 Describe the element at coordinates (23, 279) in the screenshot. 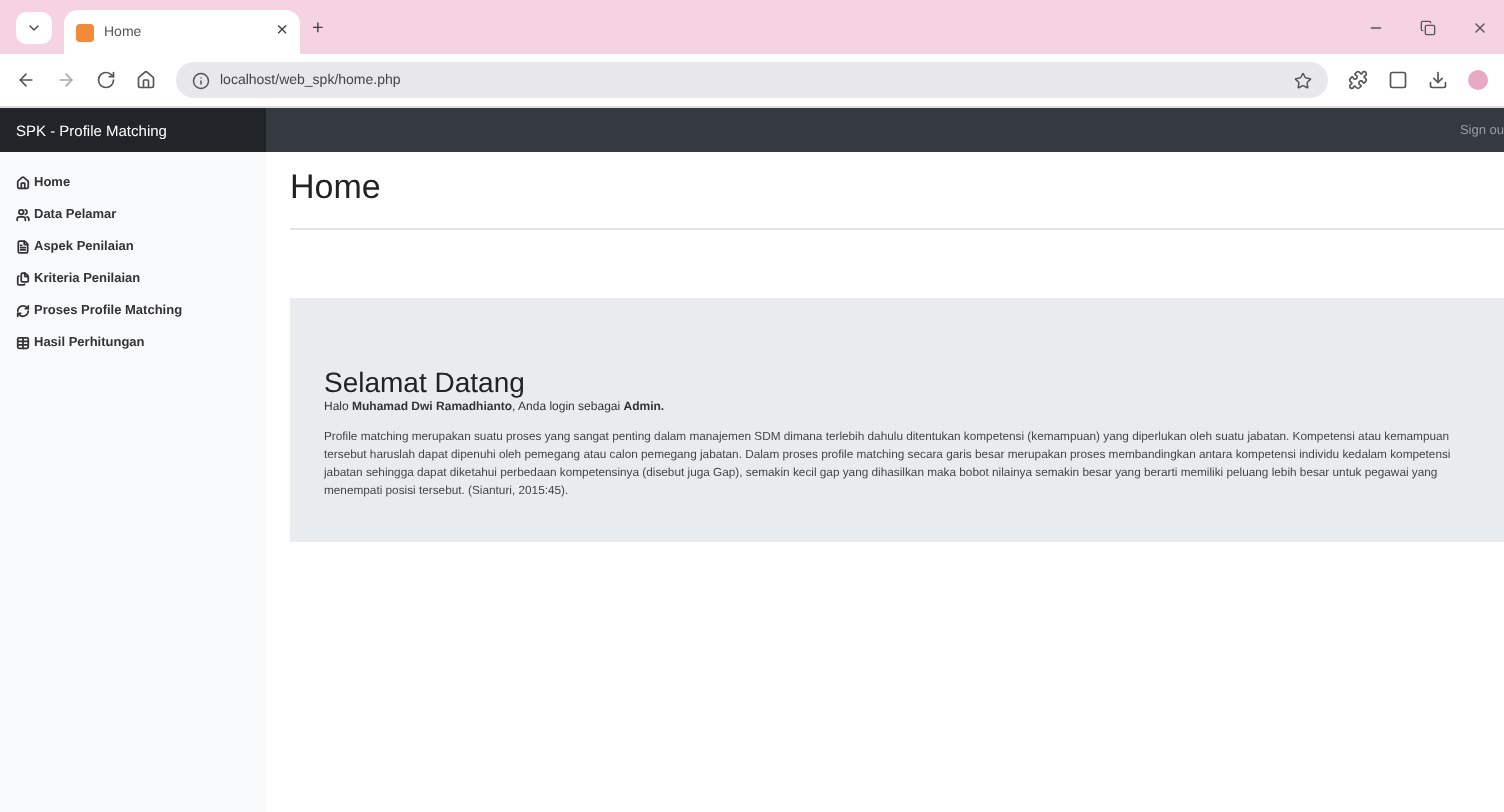

I see `documents-icon` at that location.